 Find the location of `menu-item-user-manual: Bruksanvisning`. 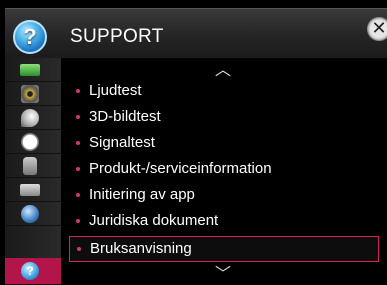

menu-item-user-manual: Bruksanvisning is located at coordinates (224, 249).